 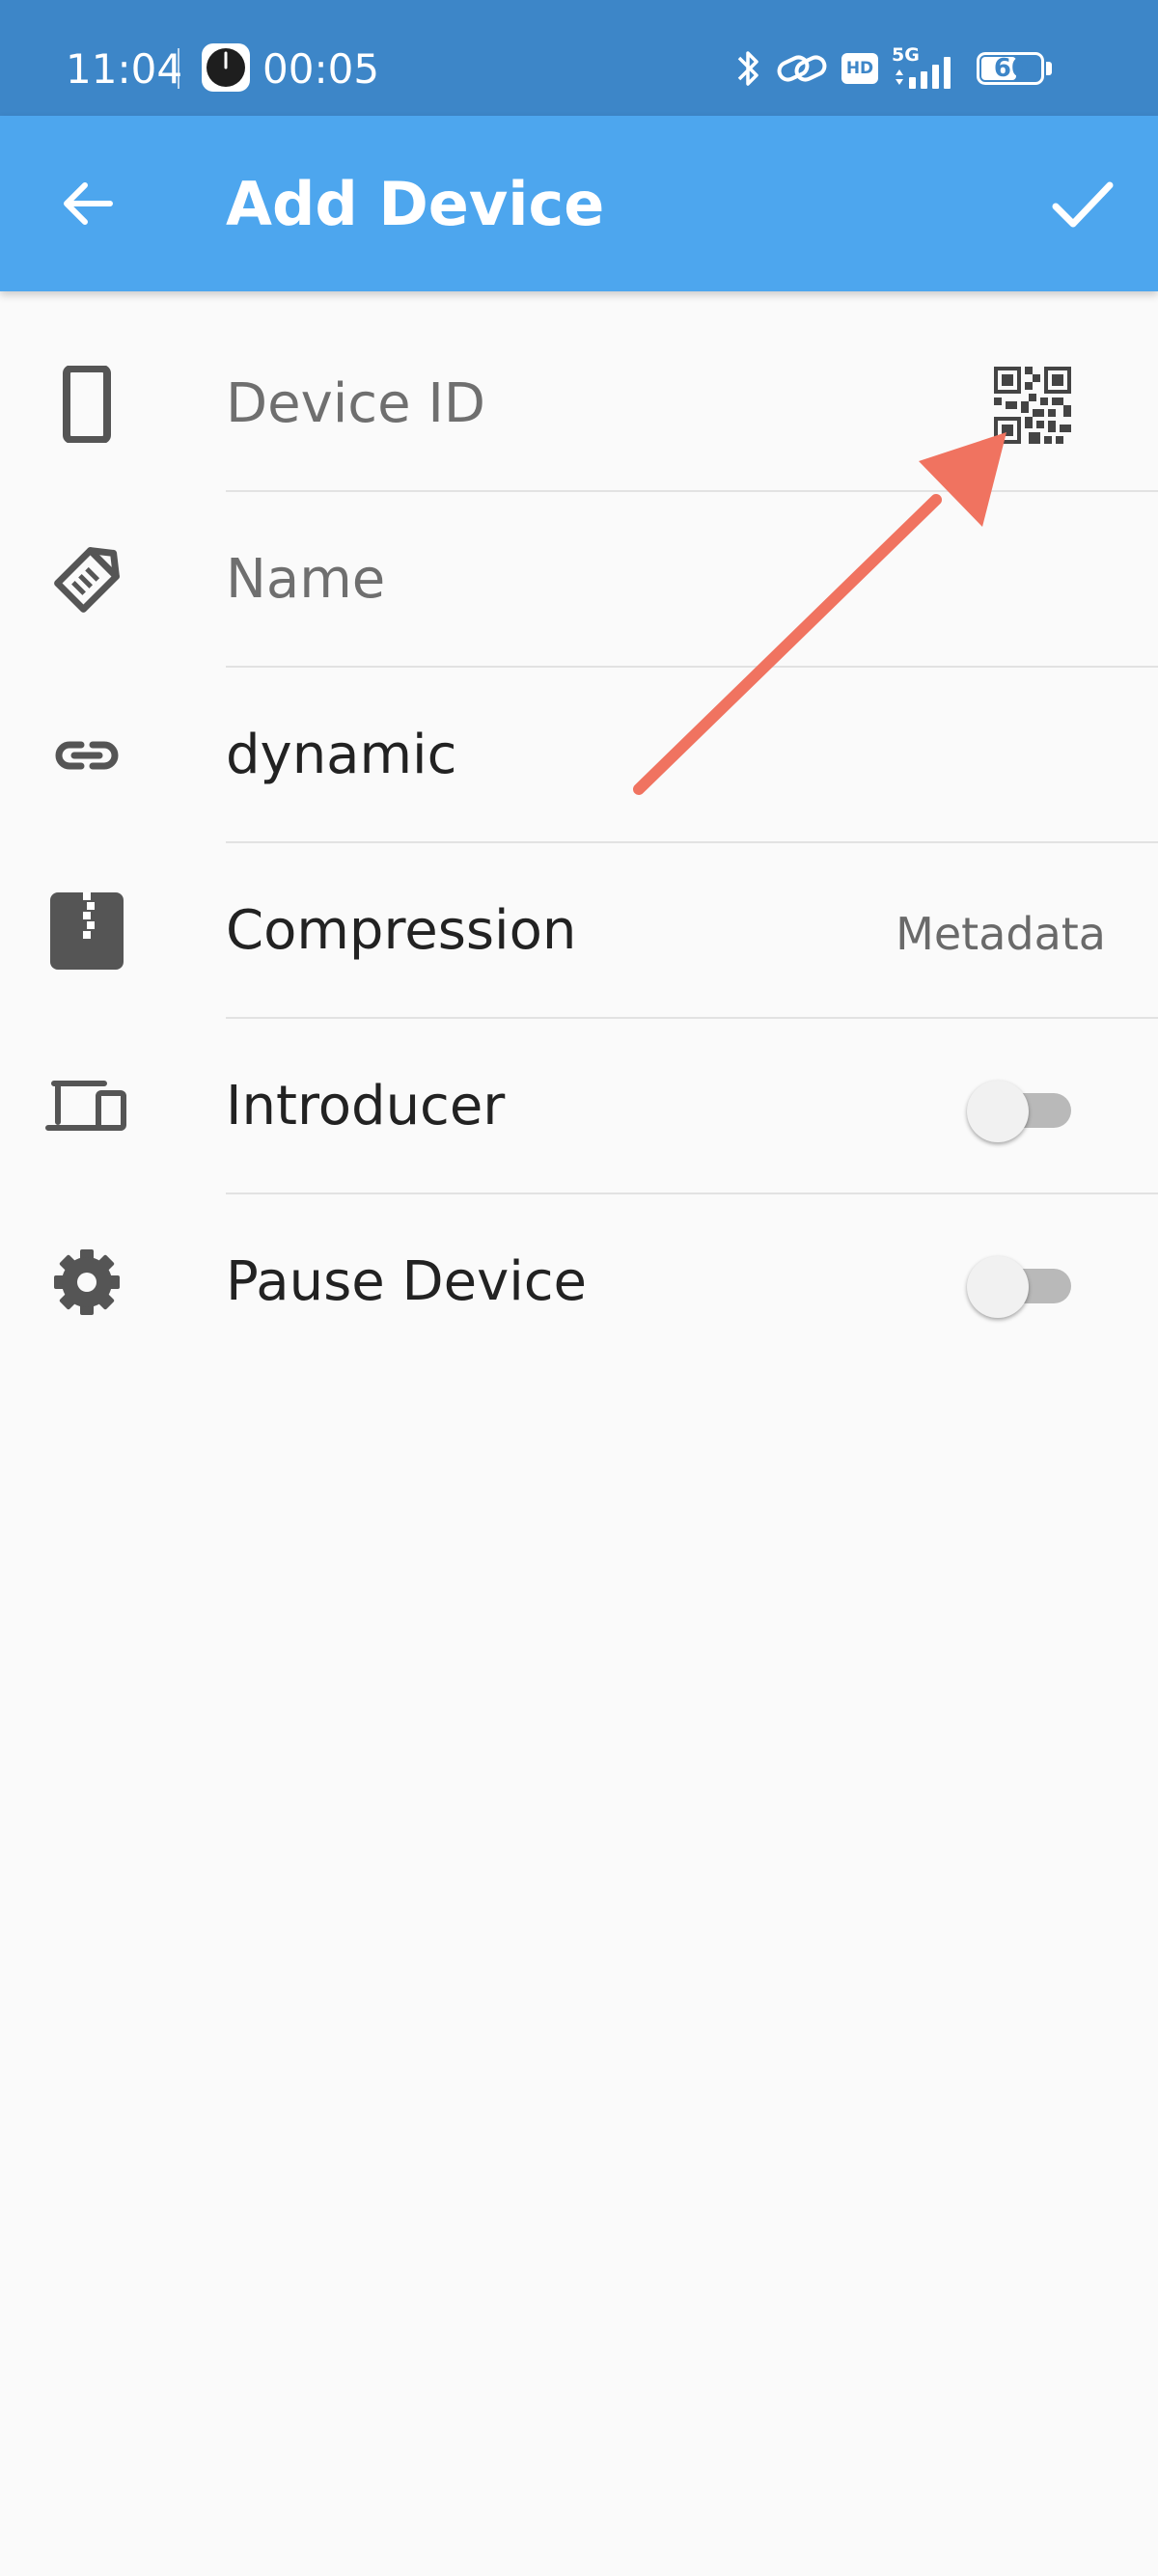 I want to click on device-id-row: Device ID, so click(x=579, y=404).